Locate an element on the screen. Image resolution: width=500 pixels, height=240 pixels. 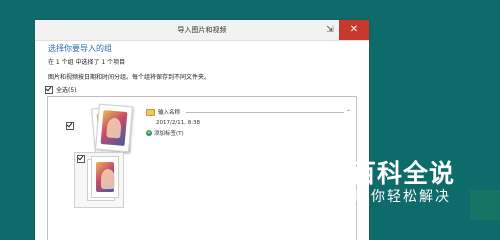
close-icon: ✕ is located at coordinates (354, 29).